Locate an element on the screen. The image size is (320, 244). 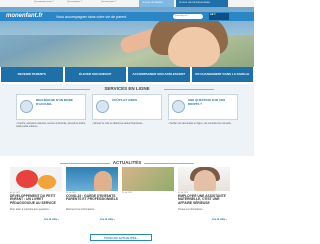
magnifier-icon is located at coordinates (26, 106).